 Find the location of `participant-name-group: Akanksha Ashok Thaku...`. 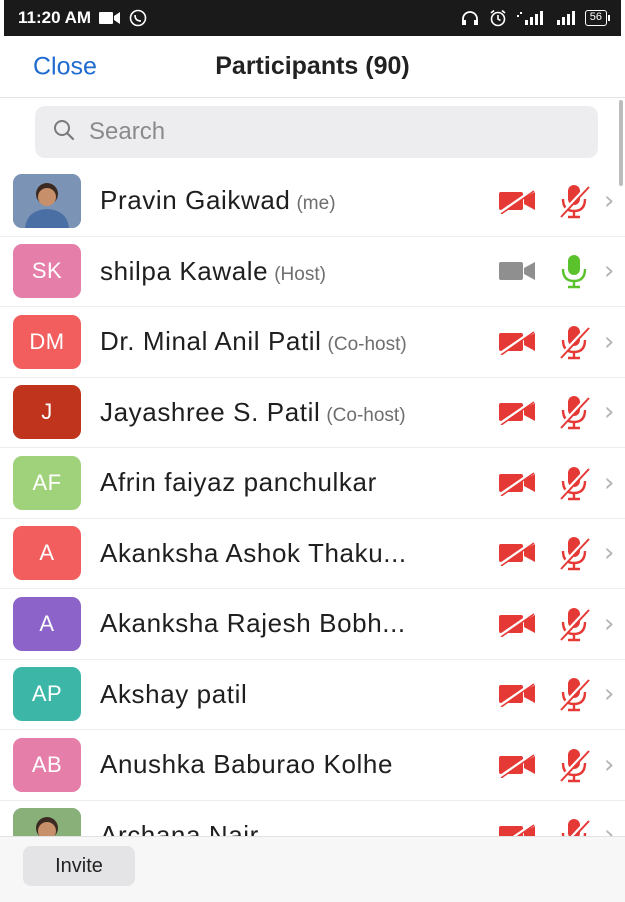

participant-name-group: Akanksha Ashok Thaku... is located at coordinates (290, 553).